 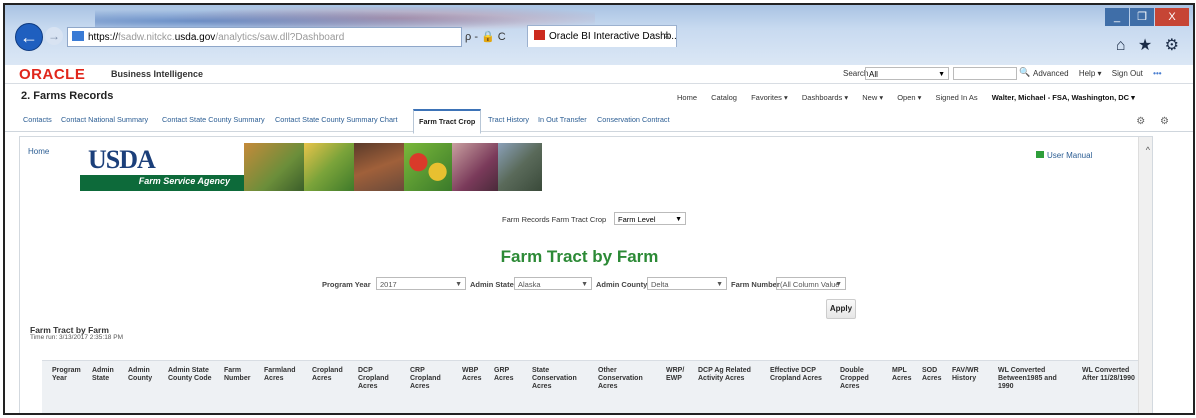 I want to click on column-header: WL Converted Between1985 and 1990, so click(x=1034, y=379).